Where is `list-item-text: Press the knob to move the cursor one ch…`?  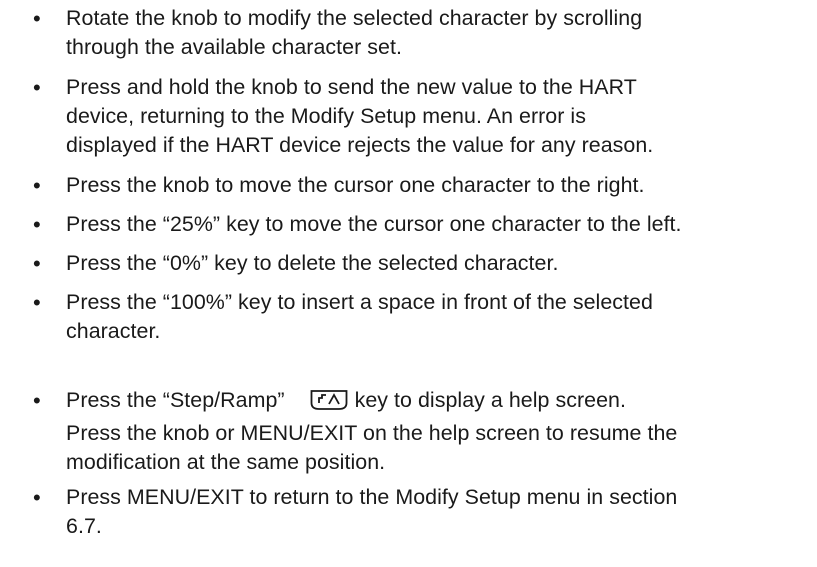
list-item-text: Press the knob to move the cursor one ch… is located at coordinates (436, 185).